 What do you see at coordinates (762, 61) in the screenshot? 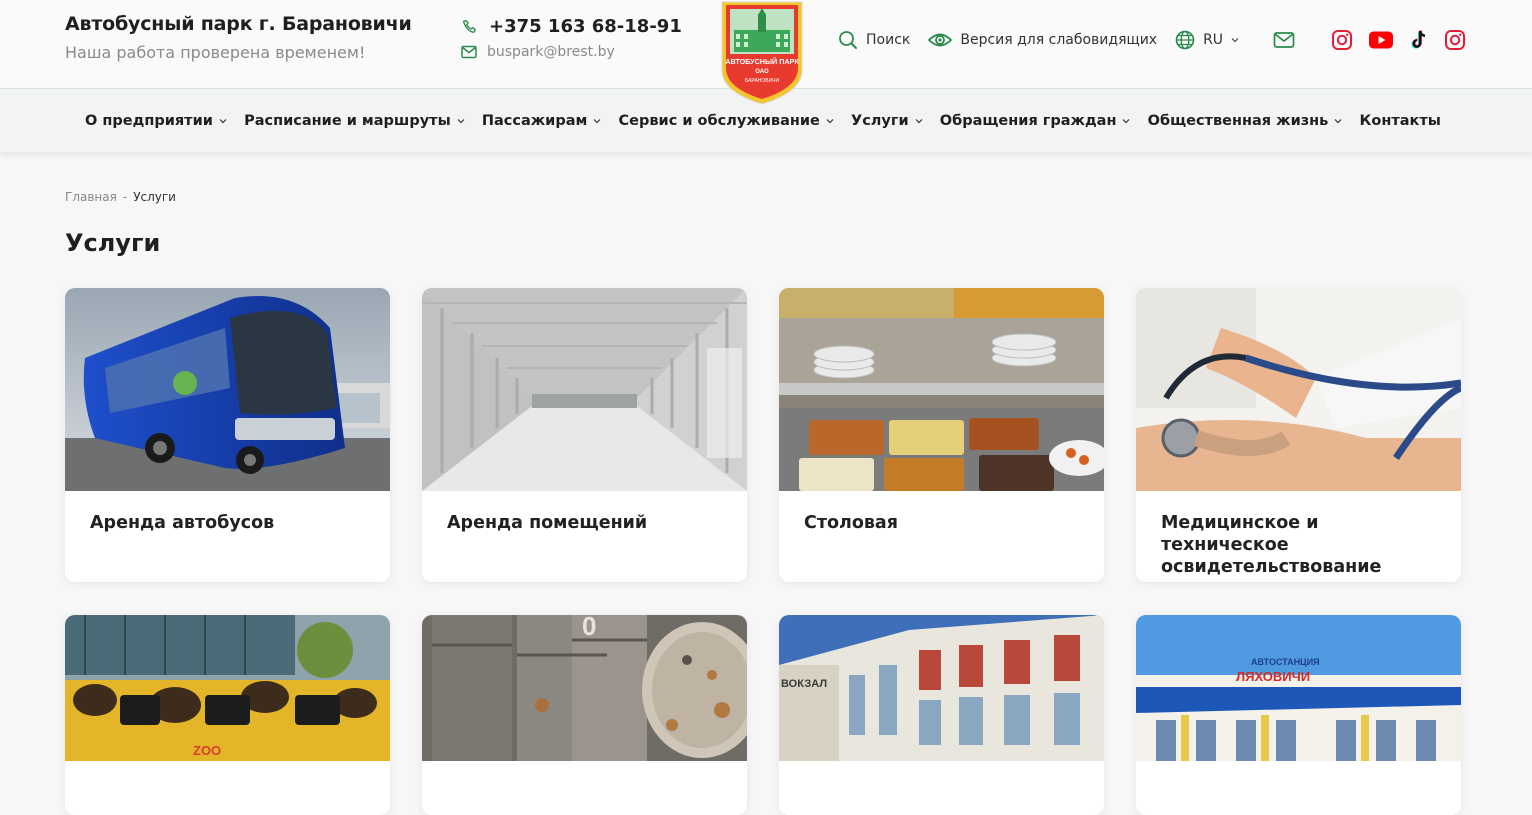
I see `logo-text: АВТОБУСНЫЙ ПАРК` at bounding box center [762, 61].